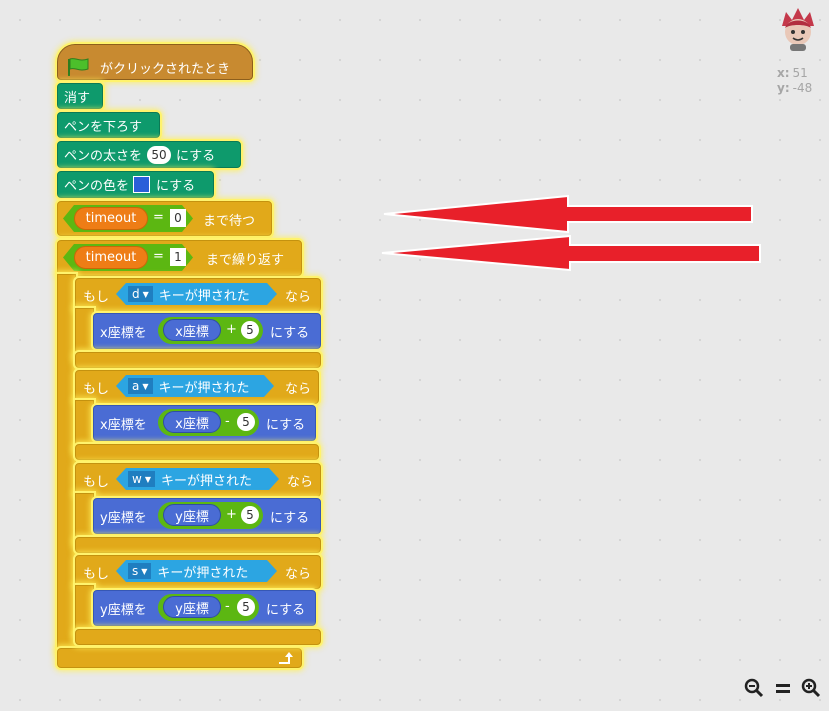 The width and height of the screenshot is (829, 711). Describe the element at coordinates (802, 88) in the screenshot. I see `y-value: -48` at that location.